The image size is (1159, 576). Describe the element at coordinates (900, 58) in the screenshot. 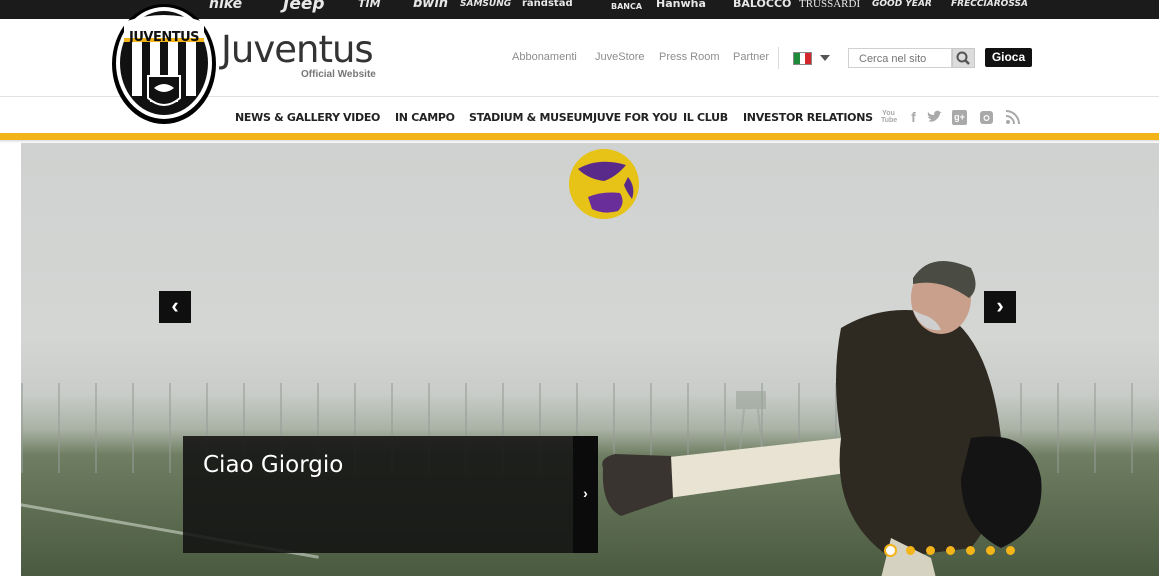

I see `search-input` at that location.